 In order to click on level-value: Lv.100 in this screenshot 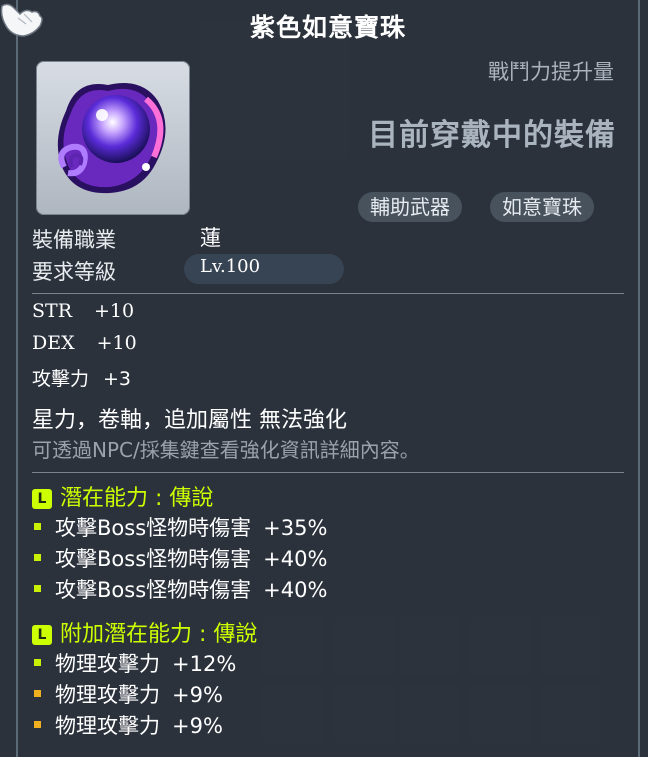, I will do `click(230, 266)`.